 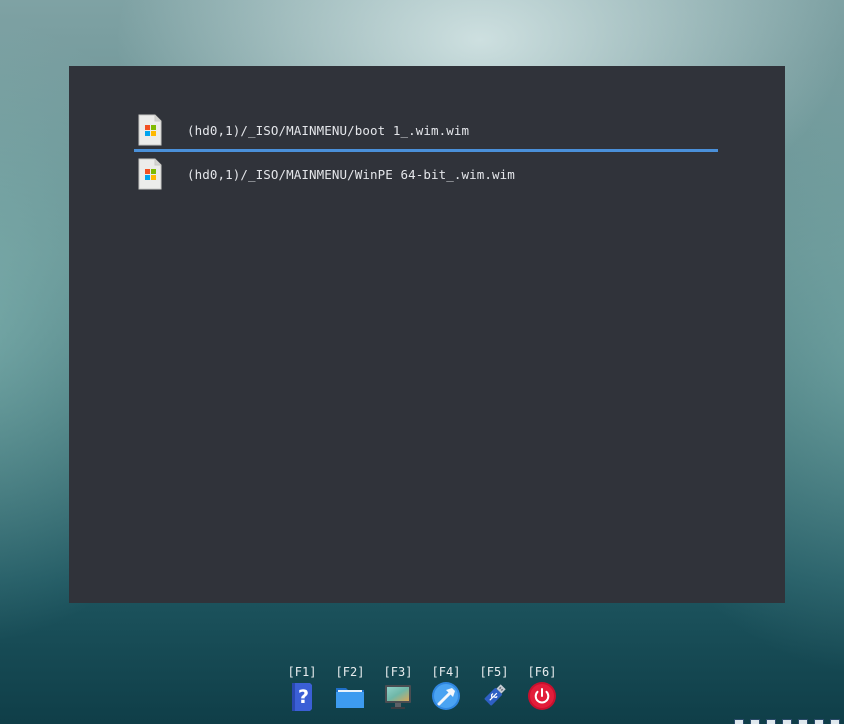 I want to click on help-icon: ?, so click(x=302, y=696).